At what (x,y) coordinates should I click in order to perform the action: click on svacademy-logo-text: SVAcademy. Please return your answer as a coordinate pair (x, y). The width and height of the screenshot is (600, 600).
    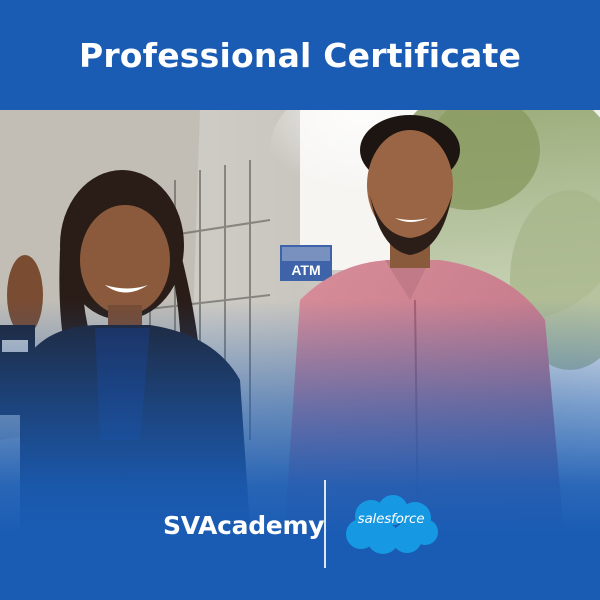
    Looking at the image, I should click on (244, 525).